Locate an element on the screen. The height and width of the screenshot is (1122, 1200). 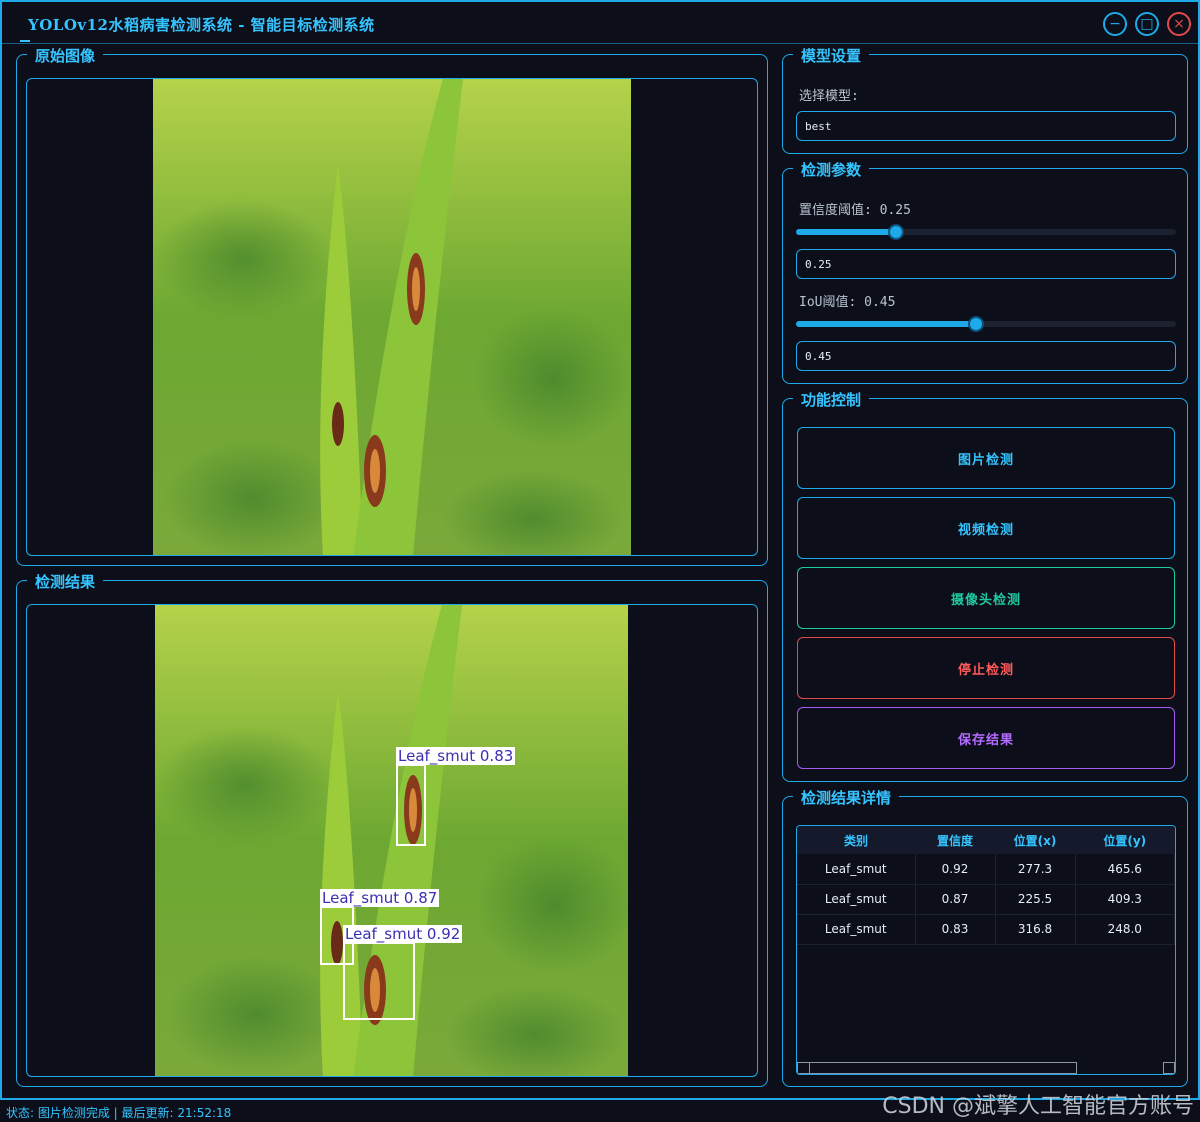
function-controls-title: 功能控制 is located at coordinates (831, 399).